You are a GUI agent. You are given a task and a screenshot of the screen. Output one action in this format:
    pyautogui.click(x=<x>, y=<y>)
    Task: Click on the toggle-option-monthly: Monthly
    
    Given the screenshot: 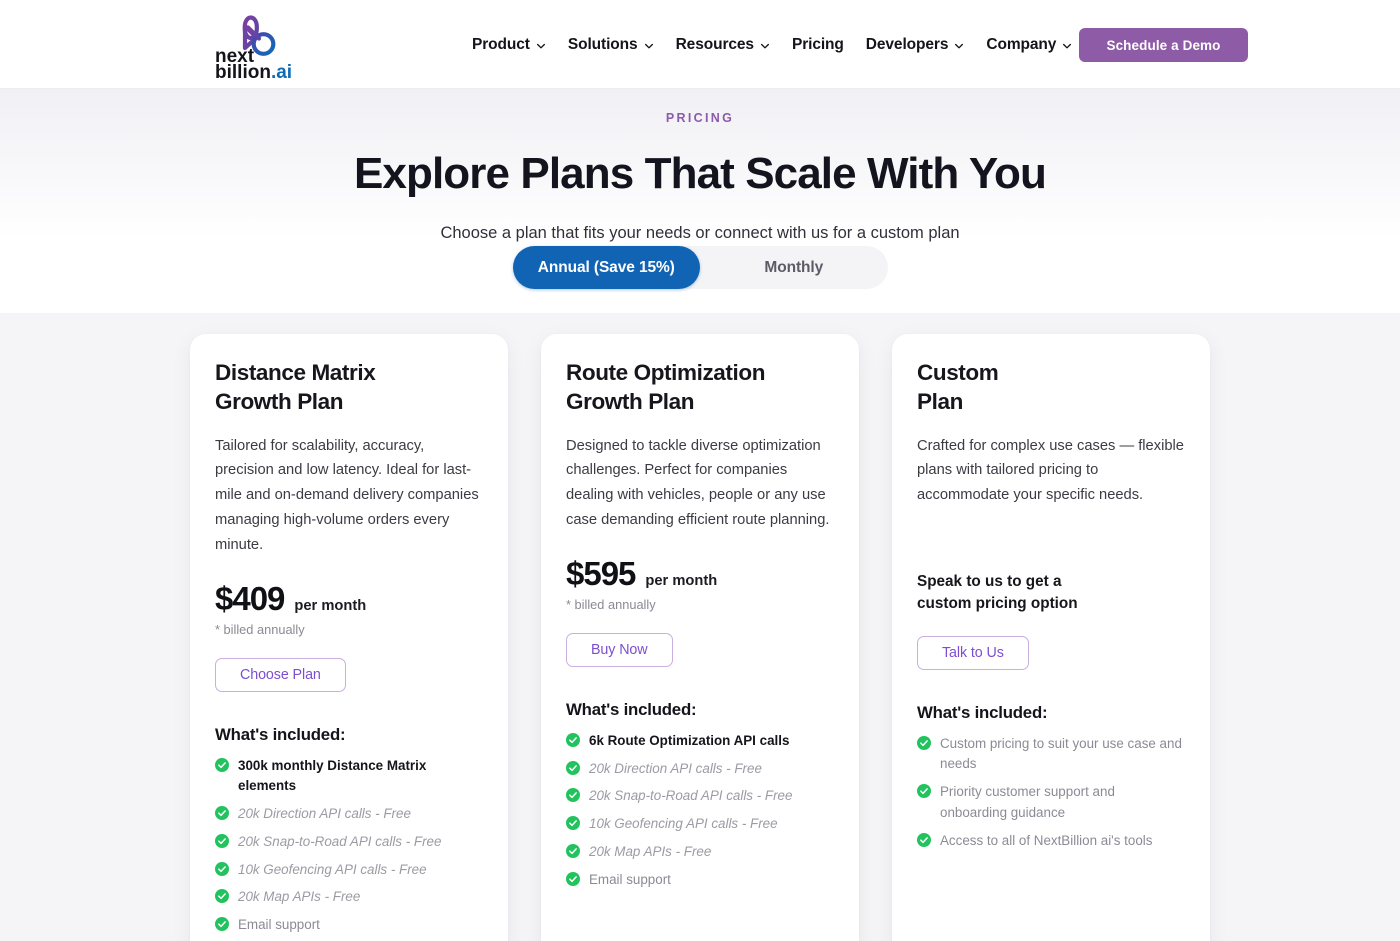 What is the action you would take?
    pyautogui.click(x=794, y=267)
    